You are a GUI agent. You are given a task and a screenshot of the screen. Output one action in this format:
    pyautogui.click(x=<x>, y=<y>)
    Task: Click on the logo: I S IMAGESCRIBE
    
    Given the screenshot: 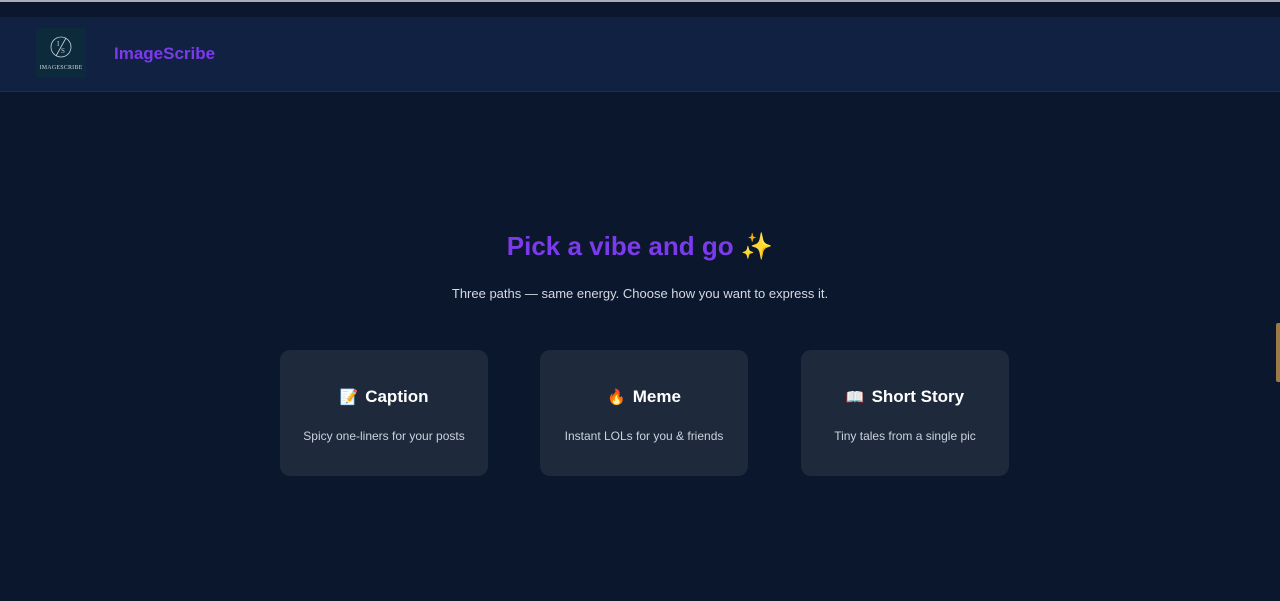 What is the action you would take?
    pyautogui.click(x=61, y=53)
    